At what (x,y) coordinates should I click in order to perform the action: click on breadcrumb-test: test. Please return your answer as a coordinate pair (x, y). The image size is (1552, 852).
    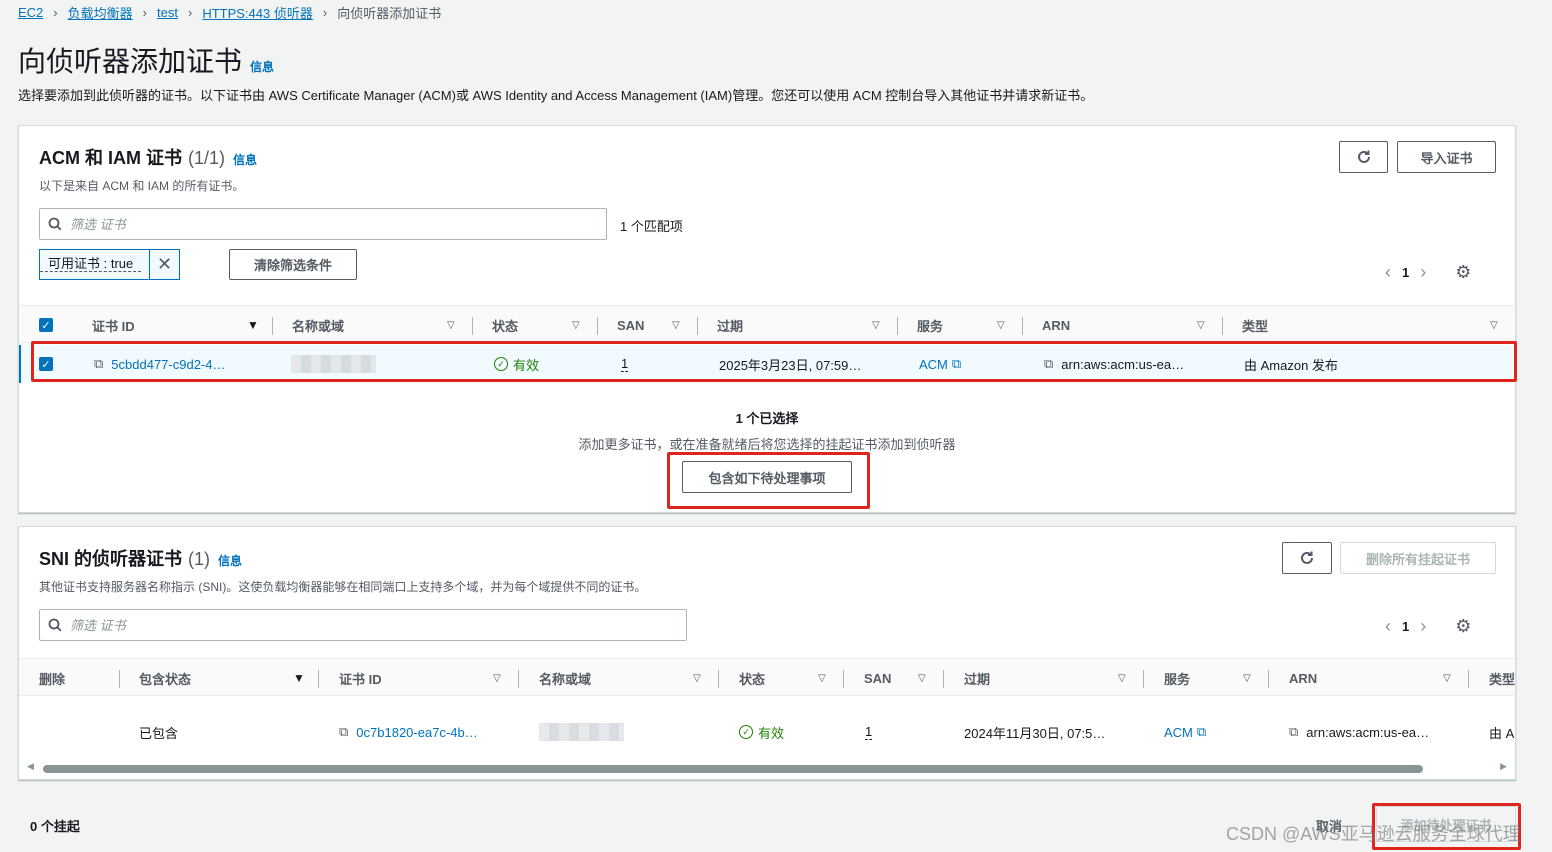
    Looking at the image, I should click on (167, 12).